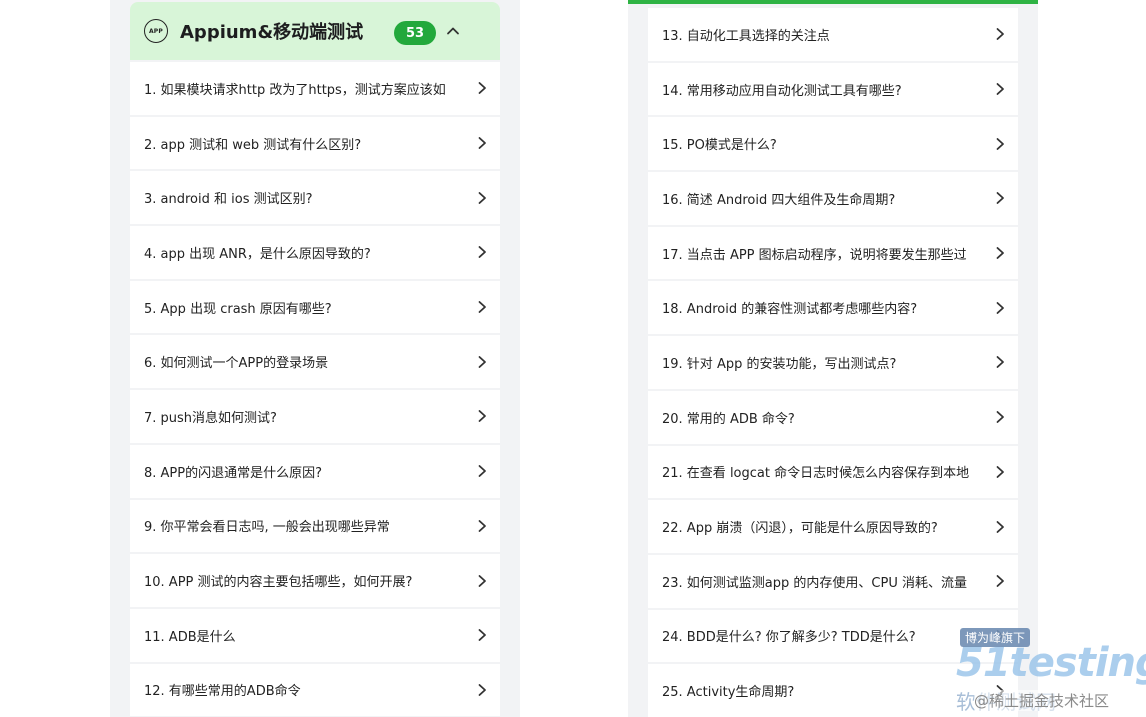 The width and height of the screenshot is (1146, 717). I want to click on chevron-up-icon, so click(453, 31).